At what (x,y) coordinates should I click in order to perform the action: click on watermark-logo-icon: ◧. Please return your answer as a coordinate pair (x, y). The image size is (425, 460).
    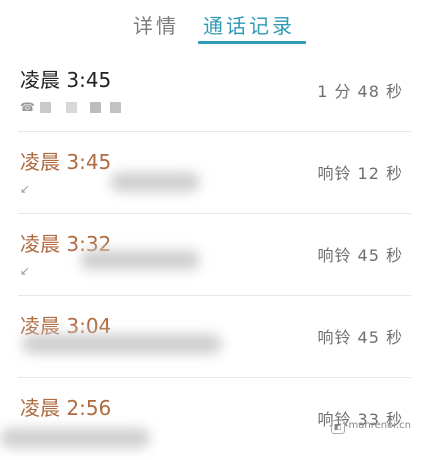
    Looking at the image, I should click on (337, 427).